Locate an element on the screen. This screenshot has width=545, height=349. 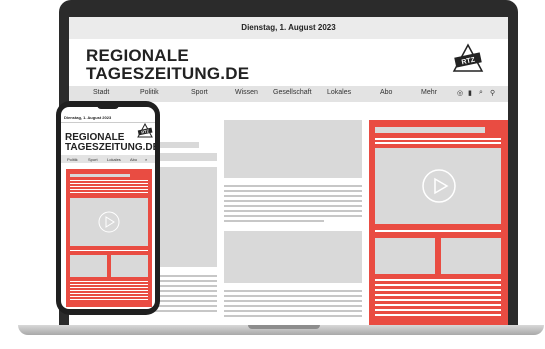
mobile-badge-icon: RTZ is located at coordinates (145, 130).